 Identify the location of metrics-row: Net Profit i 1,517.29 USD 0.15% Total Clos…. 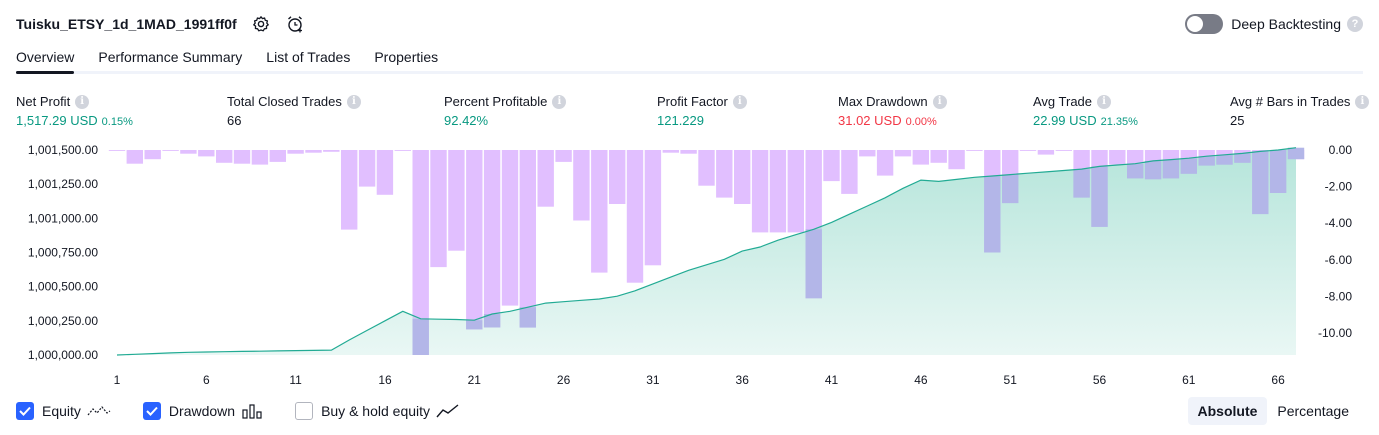
(689, 113).